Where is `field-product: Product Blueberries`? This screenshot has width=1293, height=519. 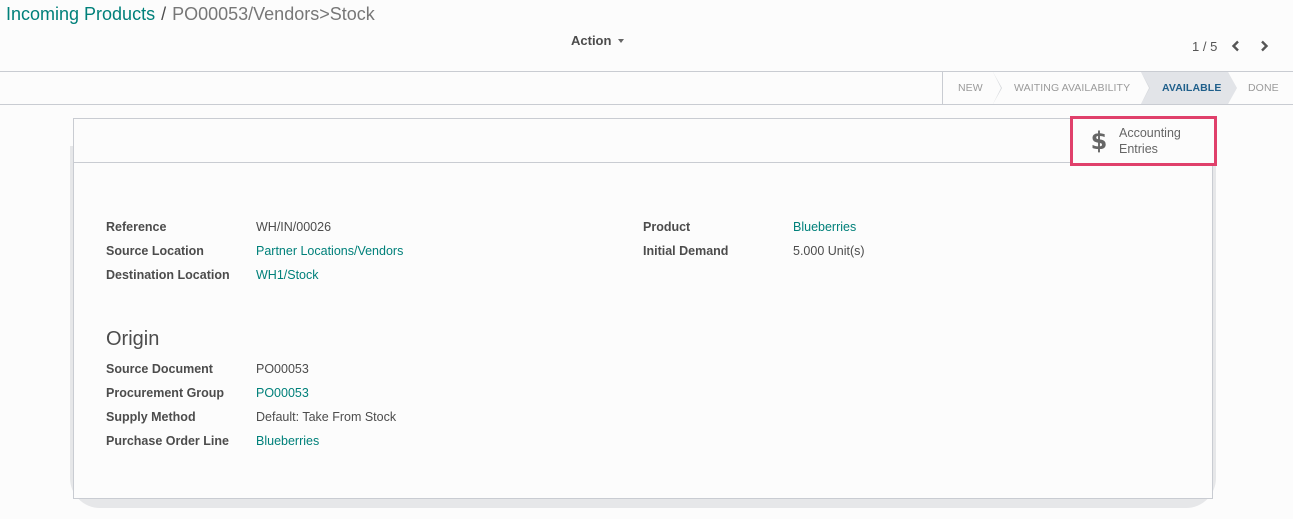
field-product: Product Blueberries is located at coordinates (749, 227).